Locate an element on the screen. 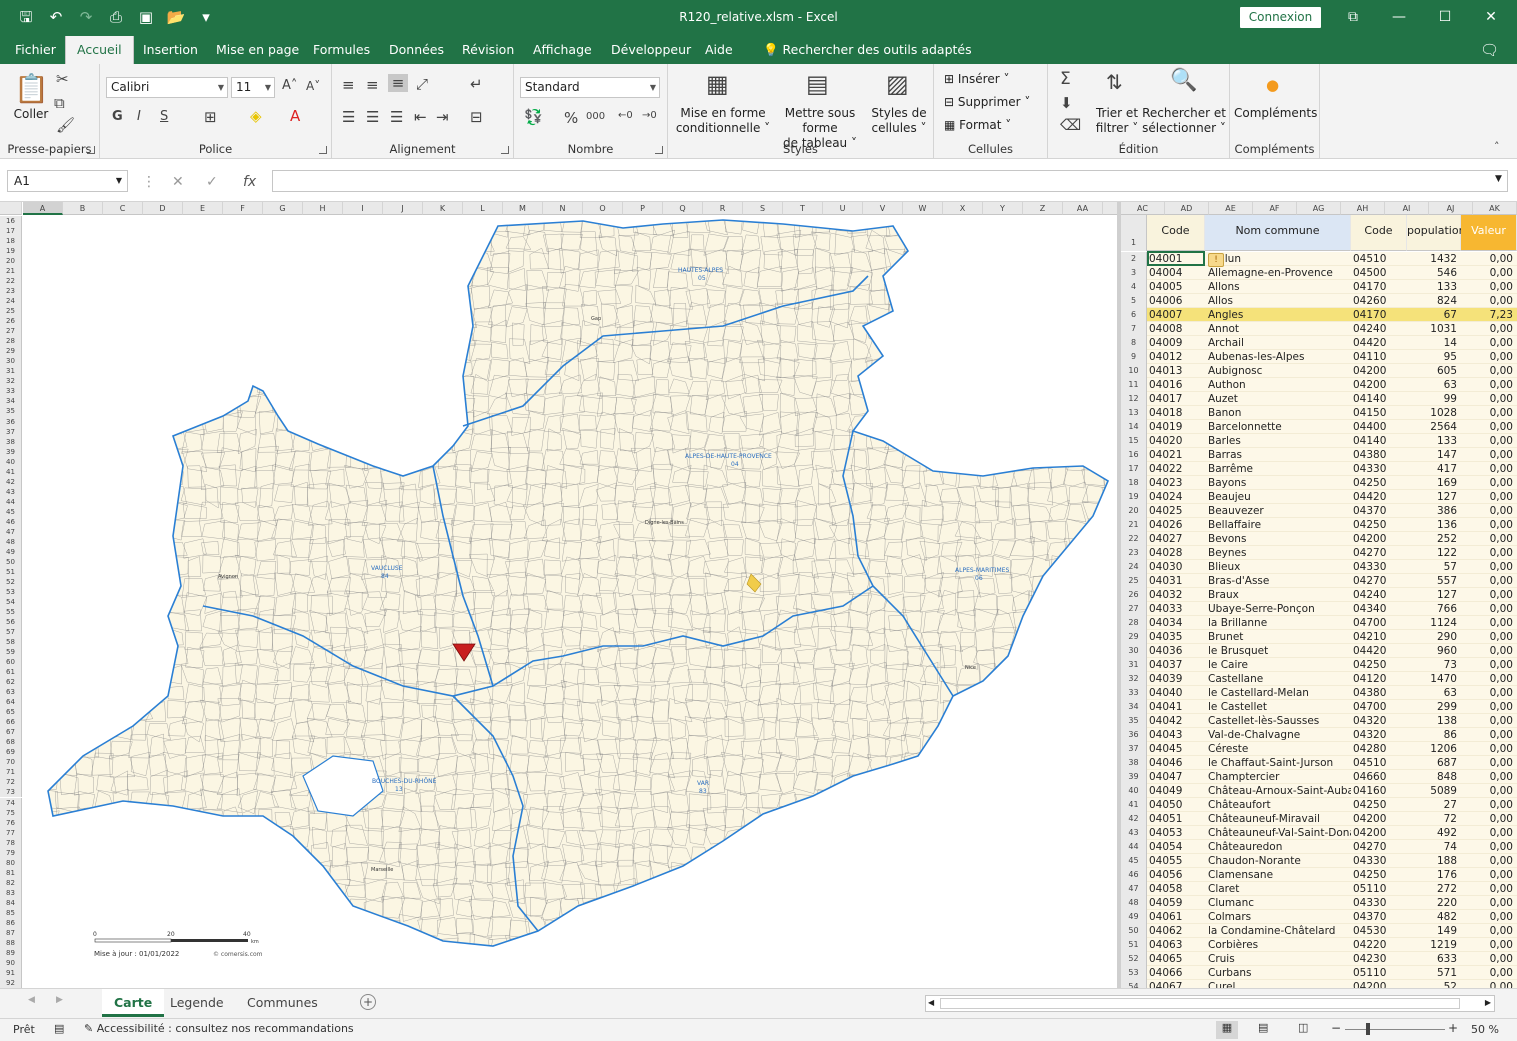 This screenshot has width=1517, height=1041. cell-nom-commune: Aubignosc is located at coordinates (1279, 371).